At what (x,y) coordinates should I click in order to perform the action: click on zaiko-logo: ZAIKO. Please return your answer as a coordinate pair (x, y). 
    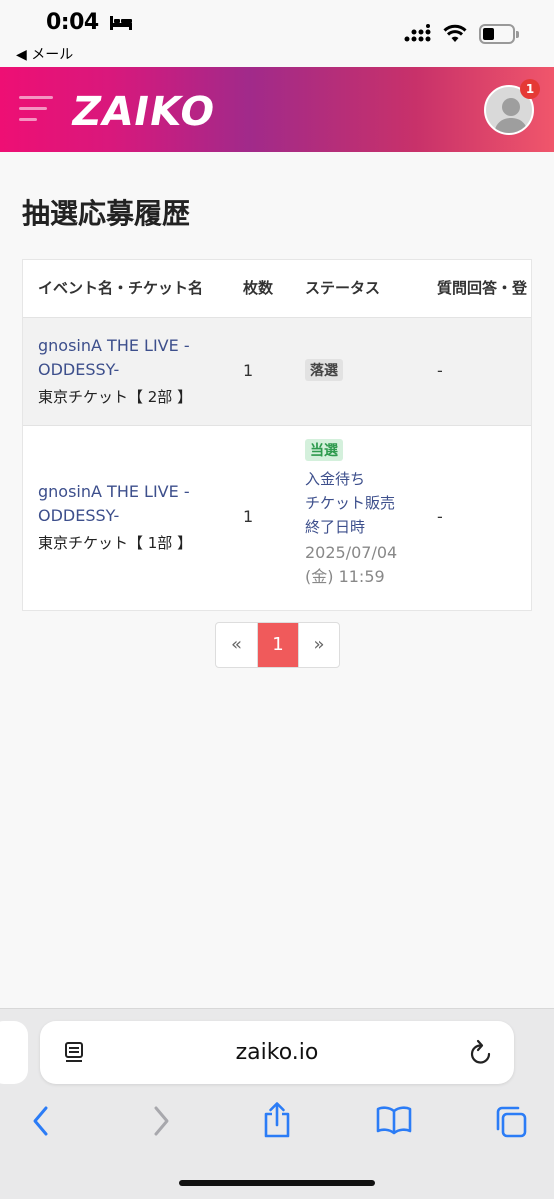
    Looking at the image, I should click on (143, 112).